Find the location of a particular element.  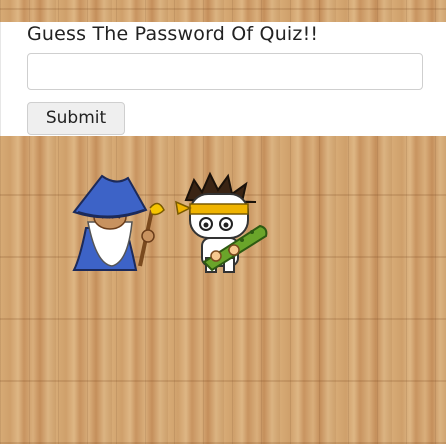

password-input is located at coordinates (225, 71).